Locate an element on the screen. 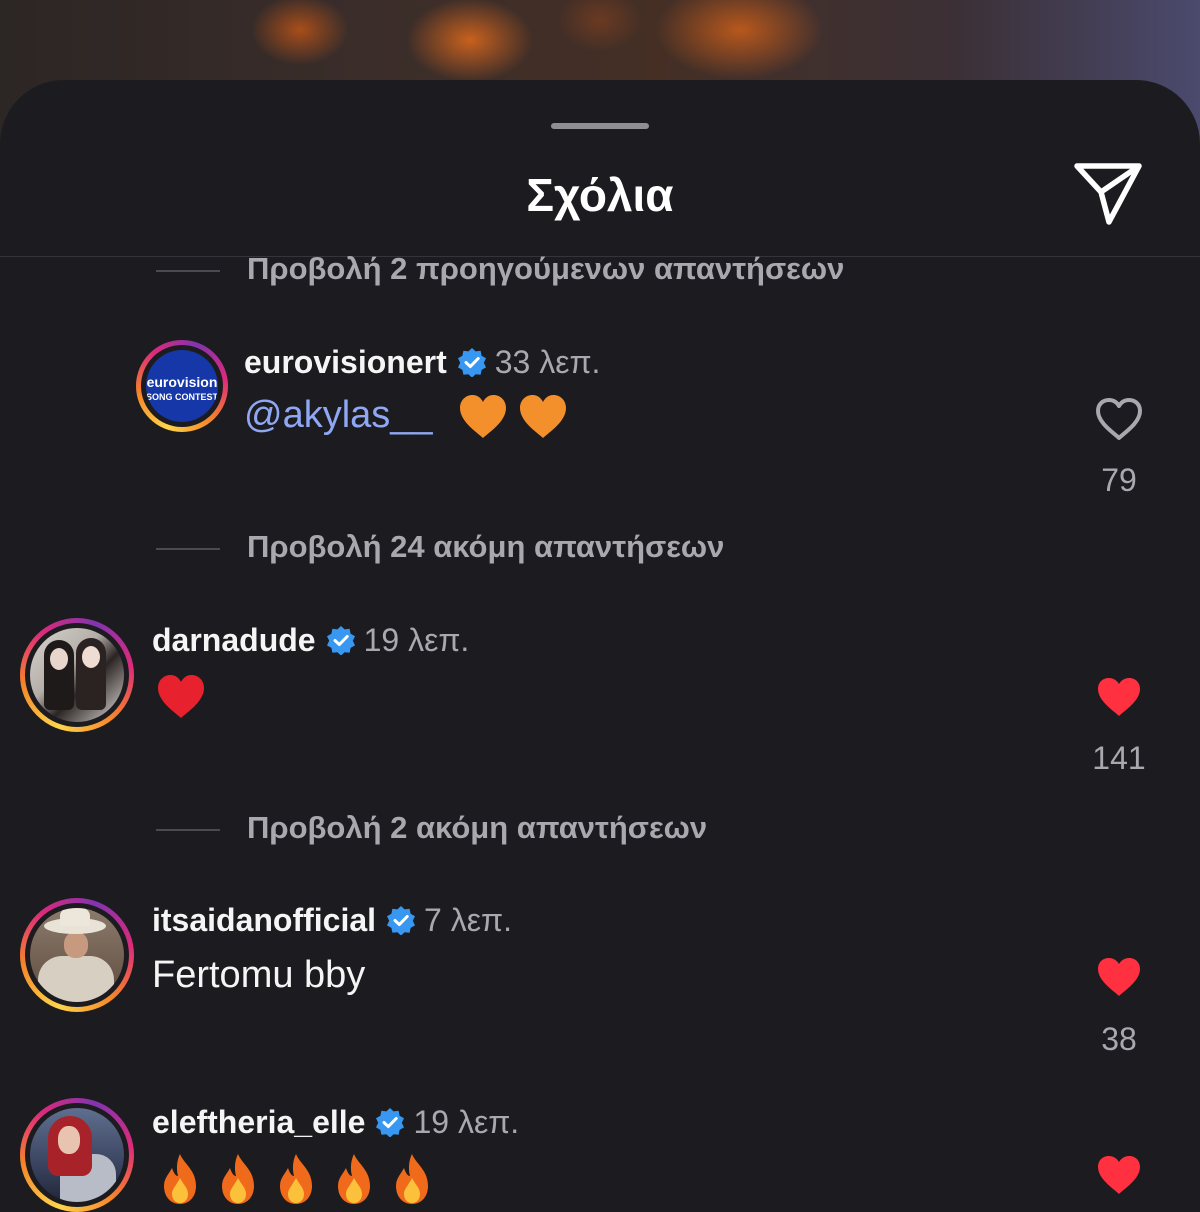  avatar: eurovision SONG CONTEST is located at coordinates (182, 386).